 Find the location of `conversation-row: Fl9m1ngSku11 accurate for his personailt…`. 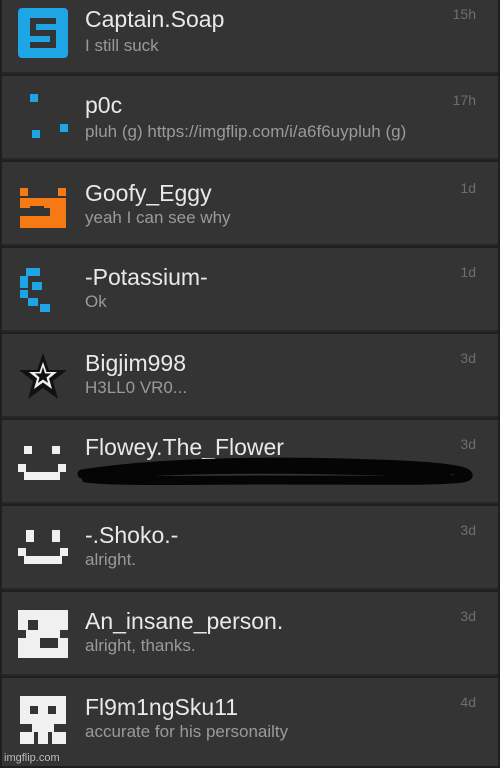

conversation-row: Fl9m1ngSku11 accurate for his personailt… is located at coordinates (250, 722).